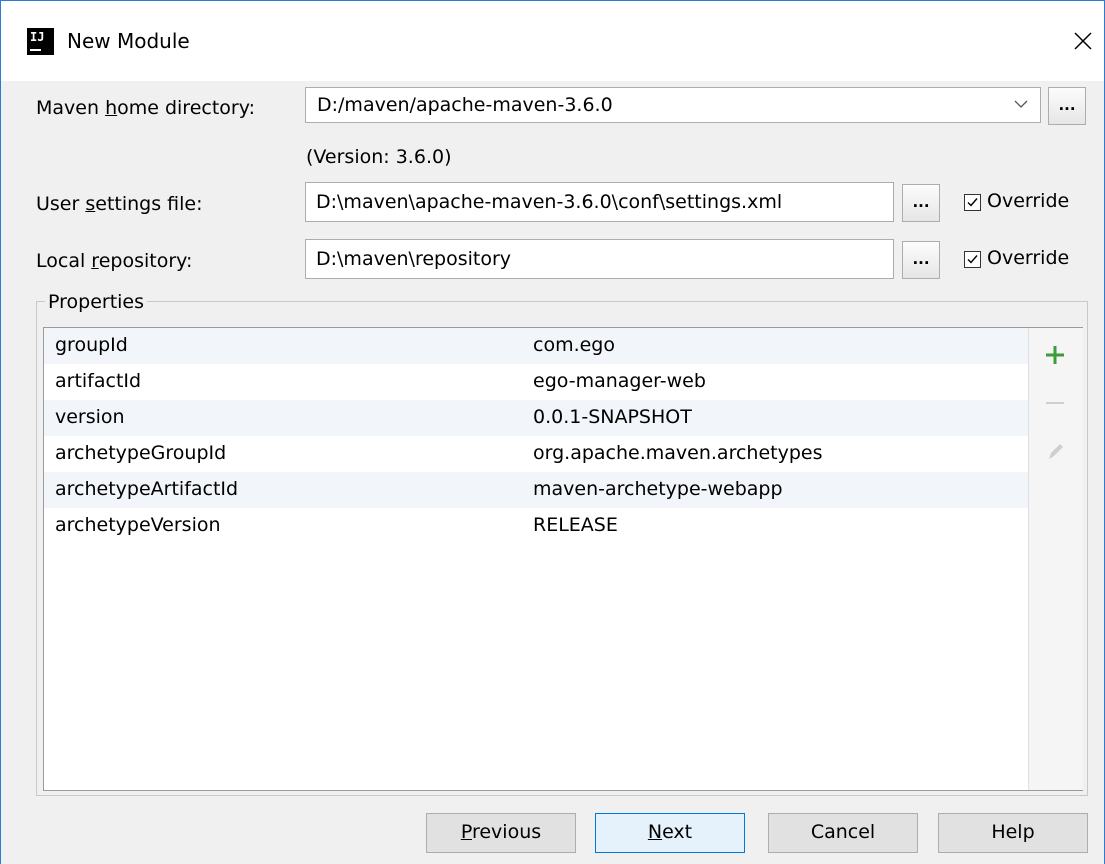 The width and height of the screenshot is (1105, 864). What do you see at coordinates (1013, 833) in the screenshot?
I see `help-button: Help` at bounding box center [1013, 833].